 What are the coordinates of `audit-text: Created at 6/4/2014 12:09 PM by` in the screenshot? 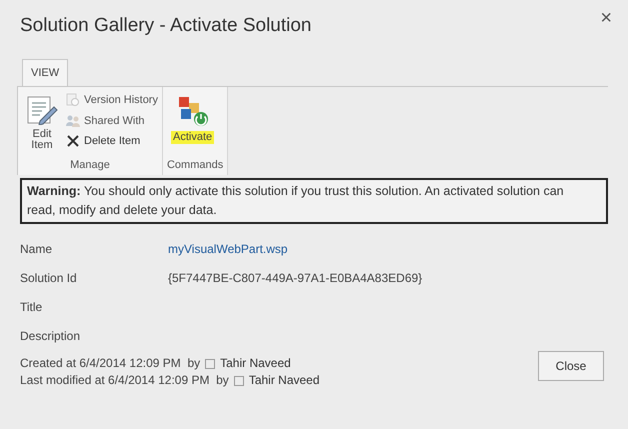 It's located at (110, 363).